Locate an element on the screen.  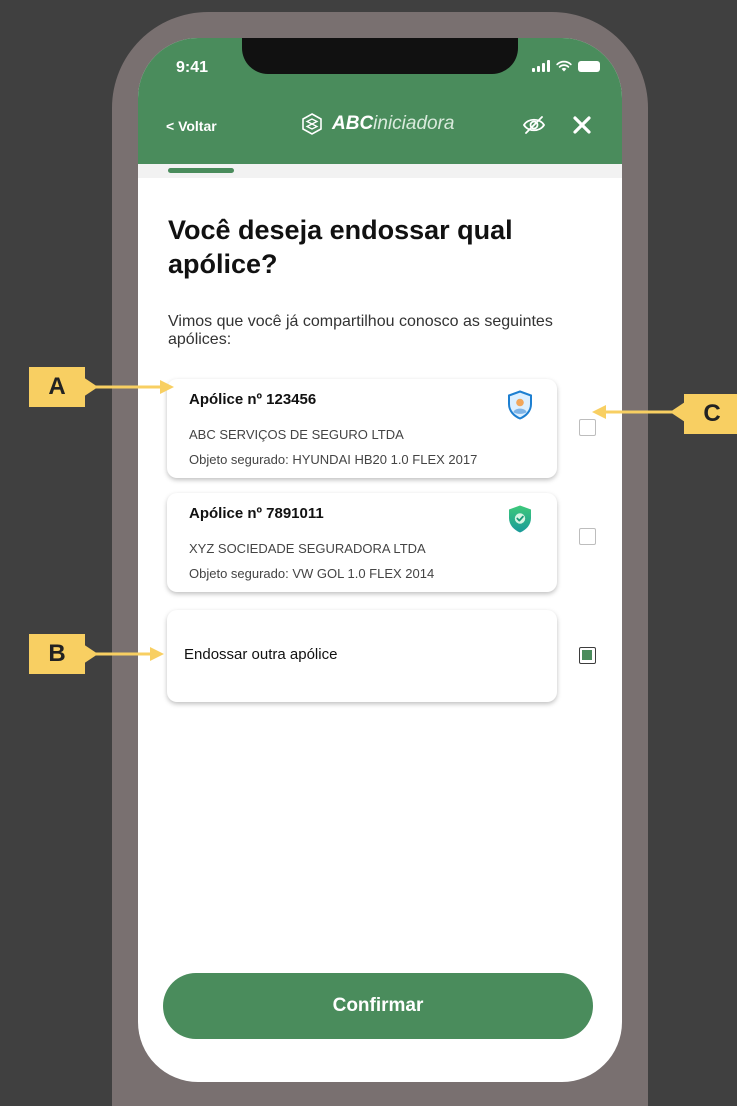
annotation-arrow-b is located at coordinates (122, 654).